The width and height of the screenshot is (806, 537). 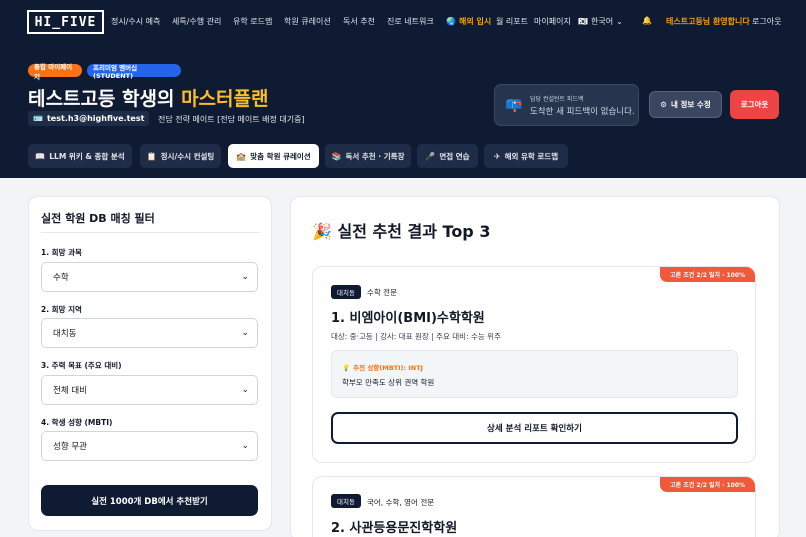 What do you see at coordinates (754, 104) in the screenshot?
I see `logout-button: 로그아웃` at bounding box center [754, 104].